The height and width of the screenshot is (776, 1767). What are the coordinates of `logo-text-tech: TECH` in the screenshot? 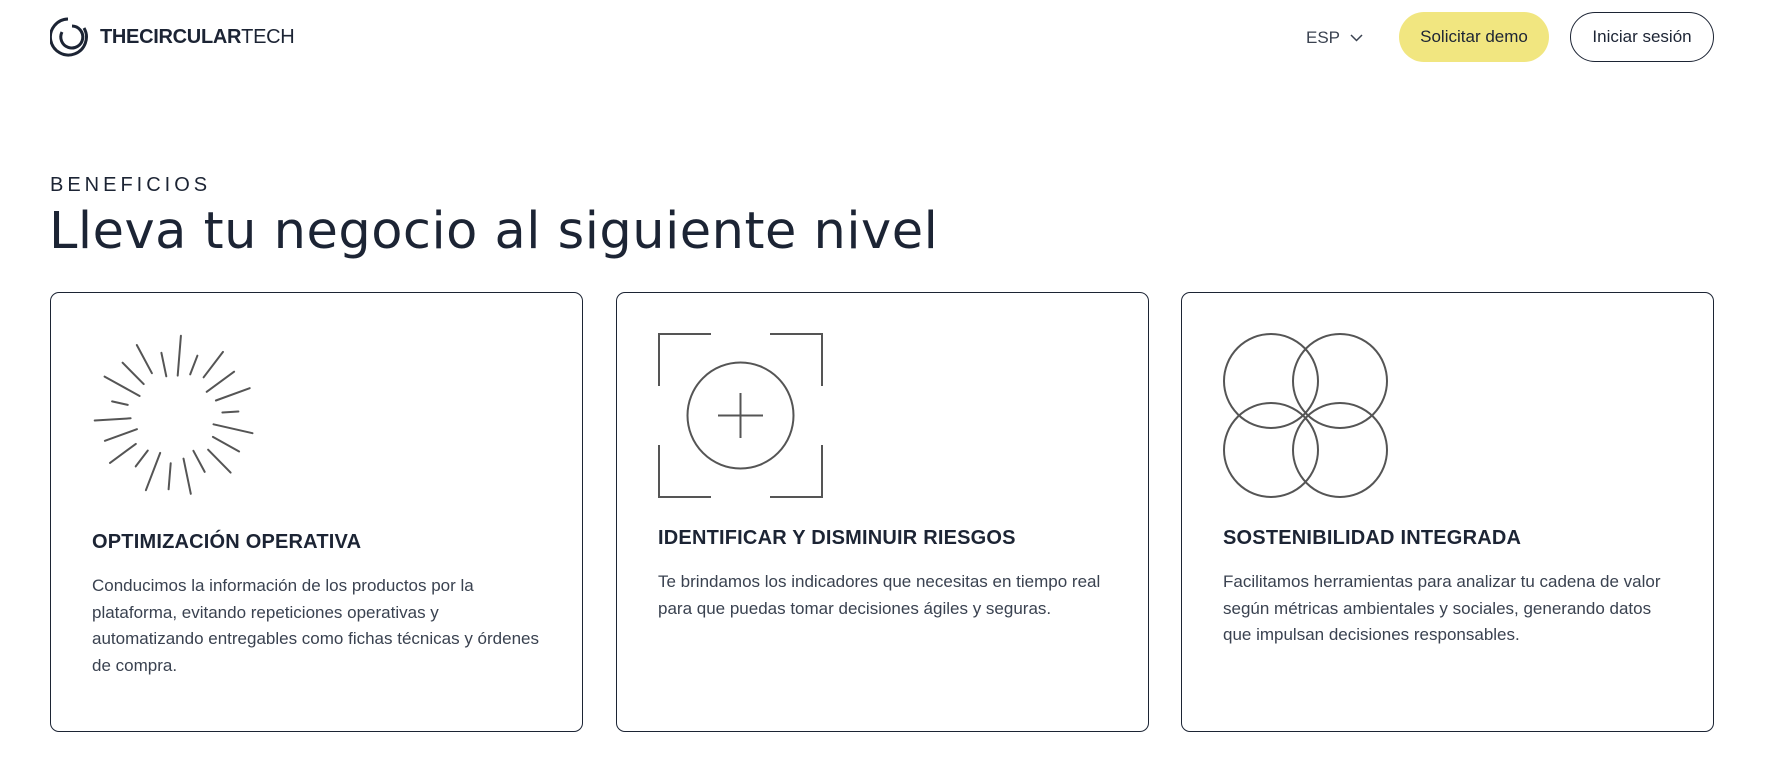 It's located at (268, 36).